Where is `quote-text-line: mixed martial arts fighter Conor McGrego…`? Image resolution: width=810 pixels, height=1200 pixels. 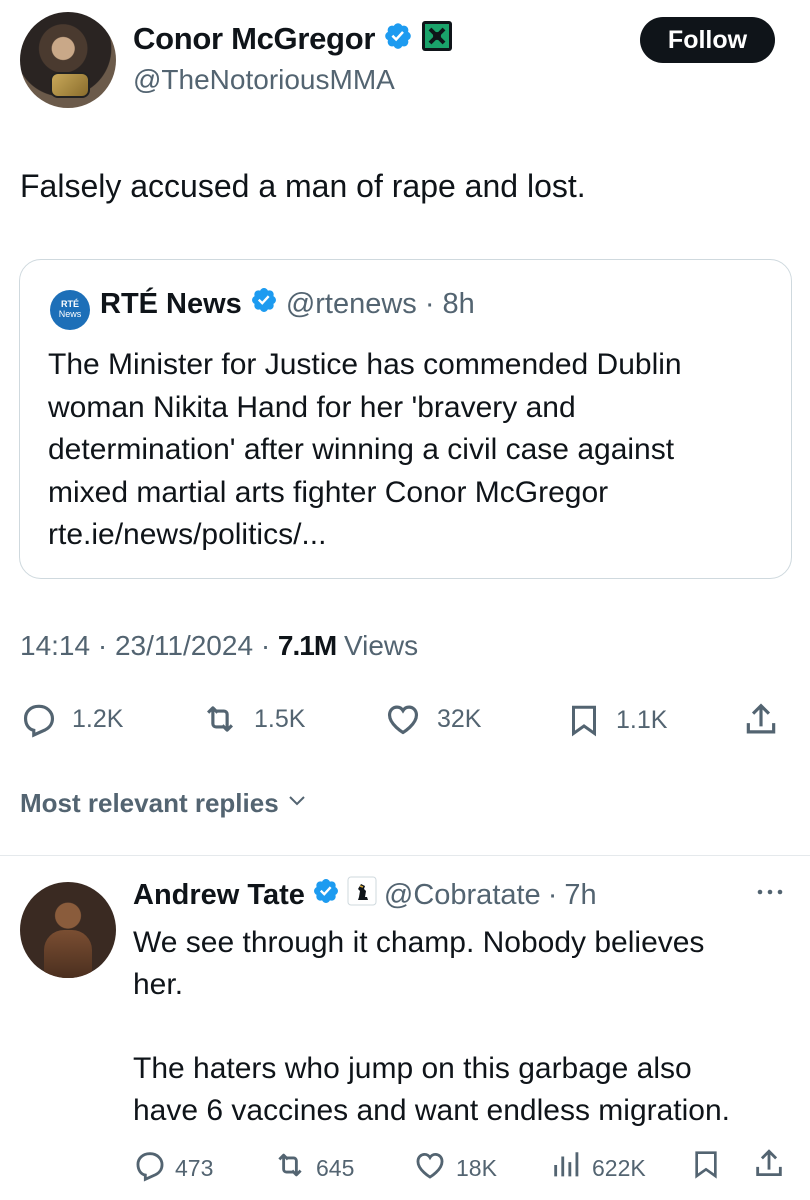
quote-text-line: mixed martial arts fighter Conor McGrego… is located at coordinates (328, 492).